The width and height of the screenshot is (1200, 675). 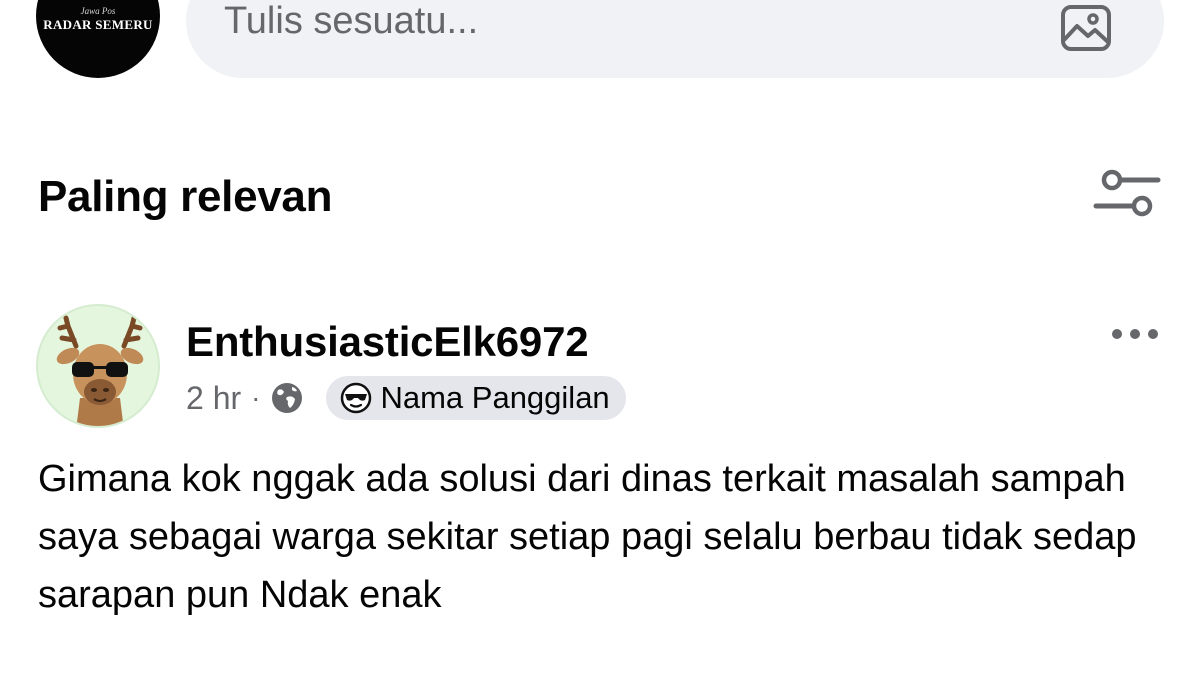 I want to click on more-options-icon, so click(x=1135, y=334).